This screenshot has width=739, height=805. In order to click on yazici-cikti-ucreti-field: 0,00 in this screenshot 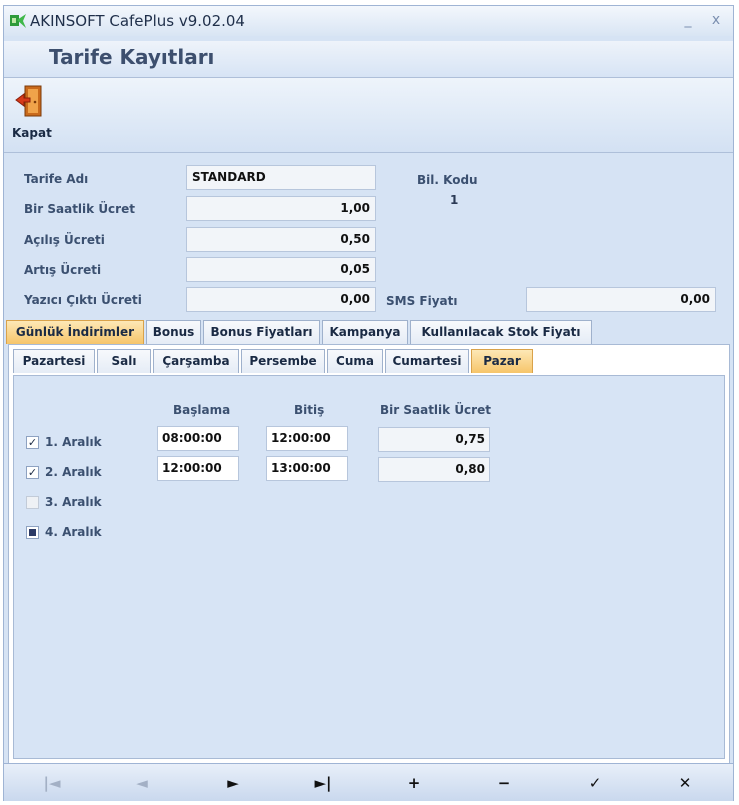, I will do `click(281, 299)`.